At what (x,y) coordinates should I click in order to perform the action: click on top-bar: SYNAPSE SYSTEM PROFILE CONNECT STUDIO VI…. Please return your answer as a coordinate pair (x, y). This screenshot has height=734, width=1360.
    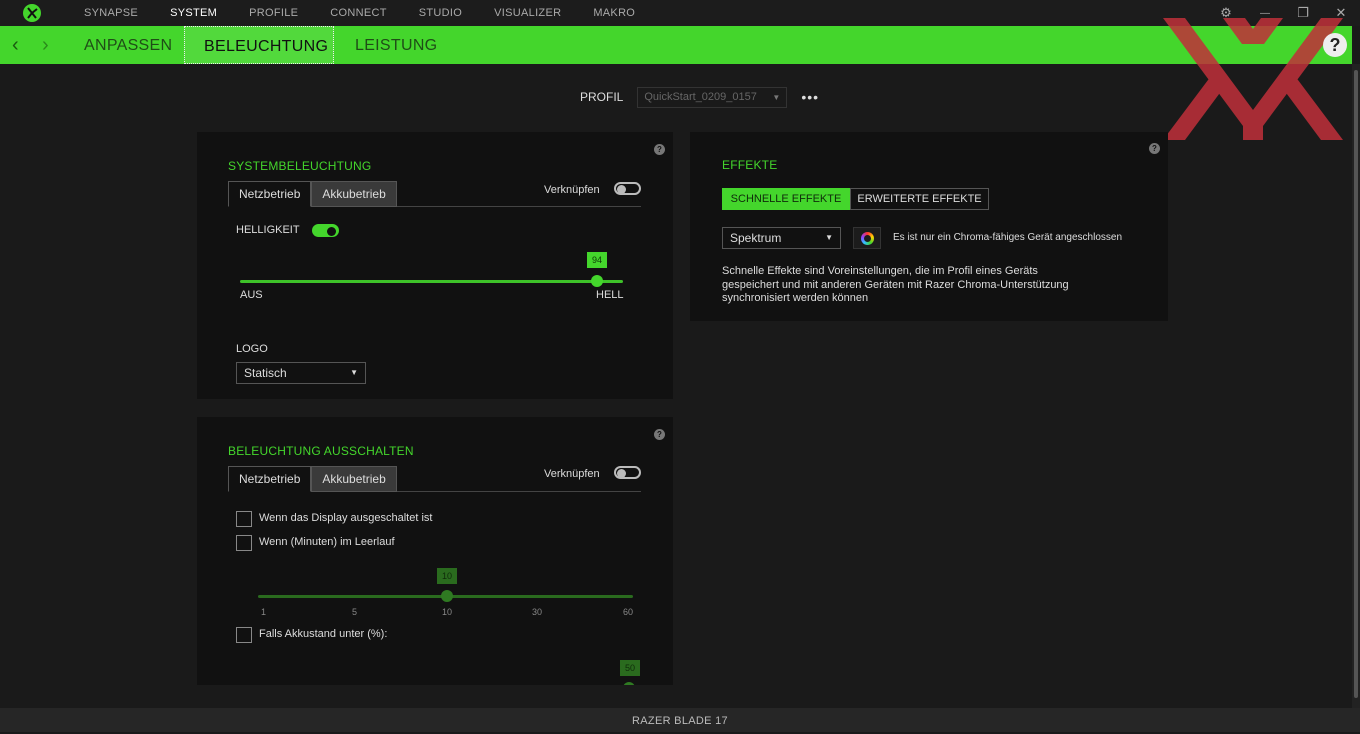
    Looking at the image, I should click on (680, 13).